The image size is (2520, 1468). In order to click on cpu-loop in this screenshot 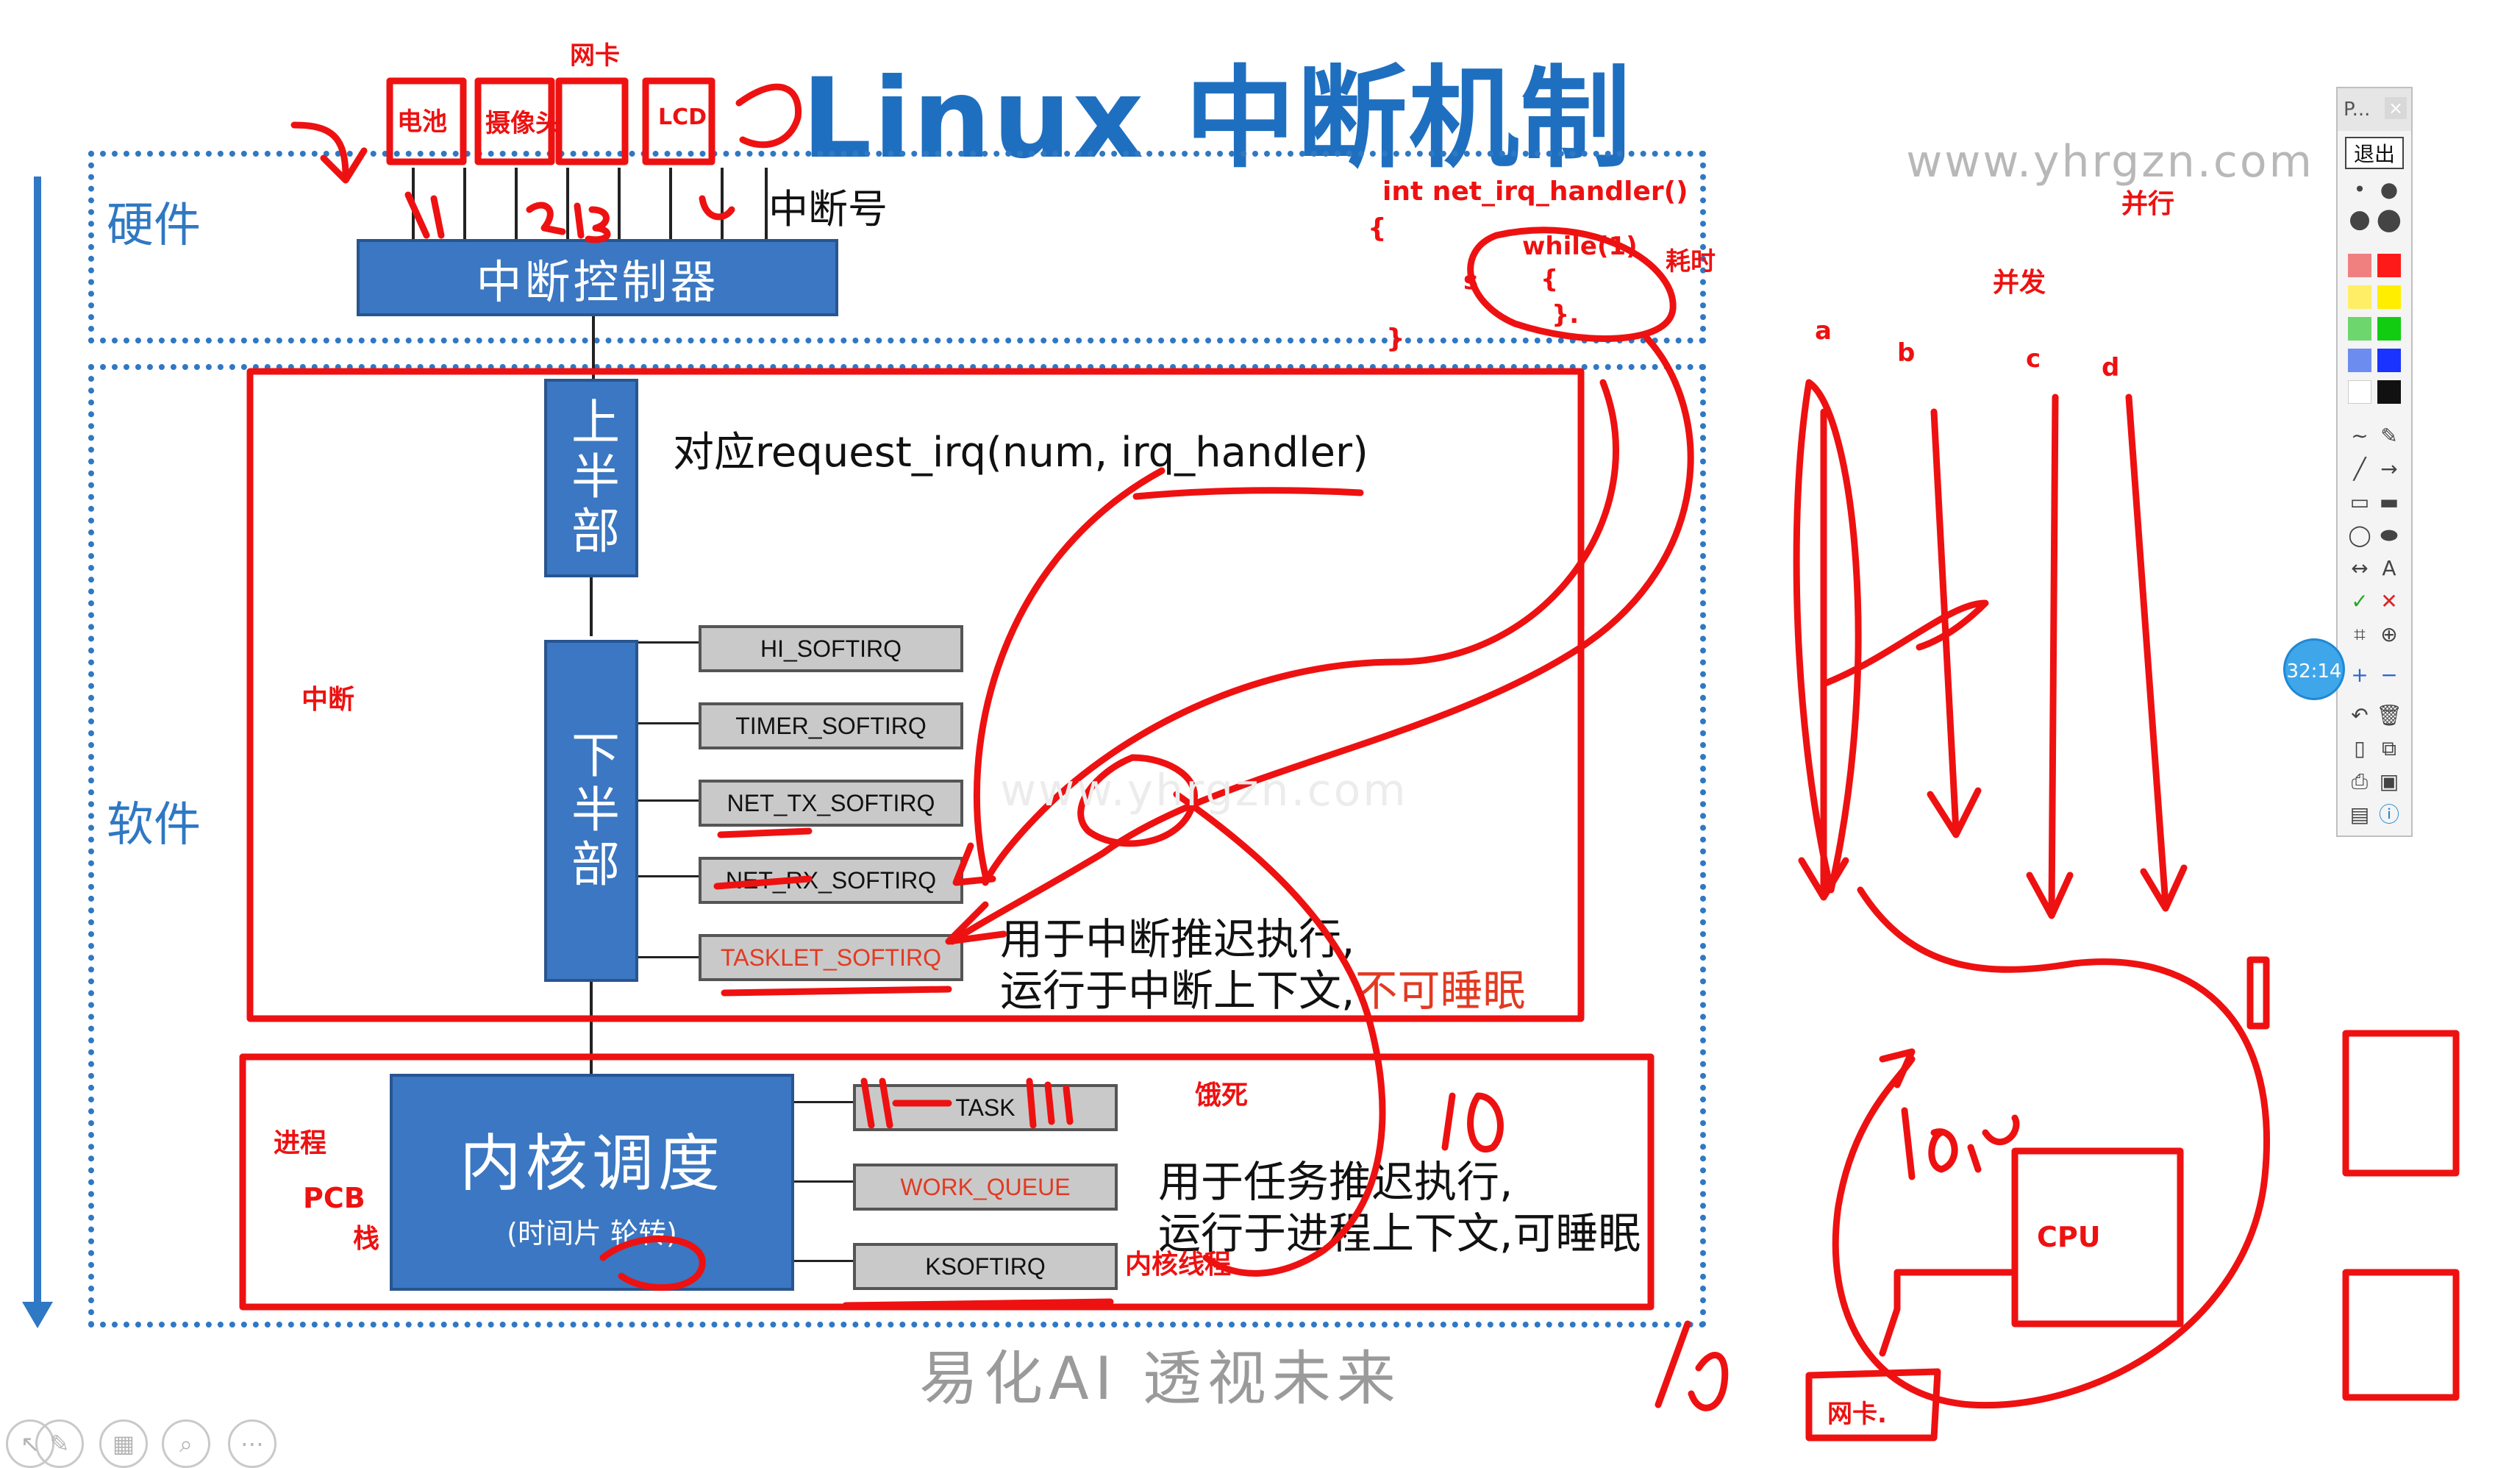, I will do `click(2051, 1147)`.